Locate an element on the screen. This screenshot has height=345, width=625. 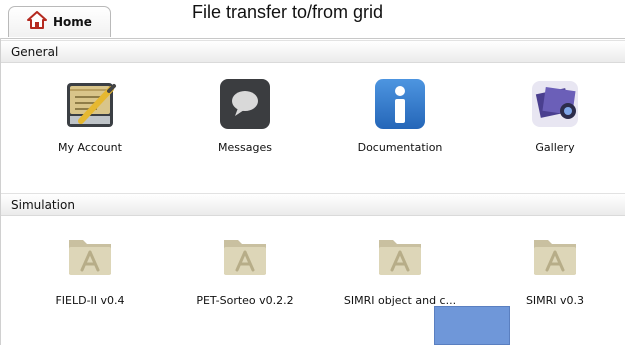
app-simri: SIMRI v0.3 is located at coordinates (552, 267).